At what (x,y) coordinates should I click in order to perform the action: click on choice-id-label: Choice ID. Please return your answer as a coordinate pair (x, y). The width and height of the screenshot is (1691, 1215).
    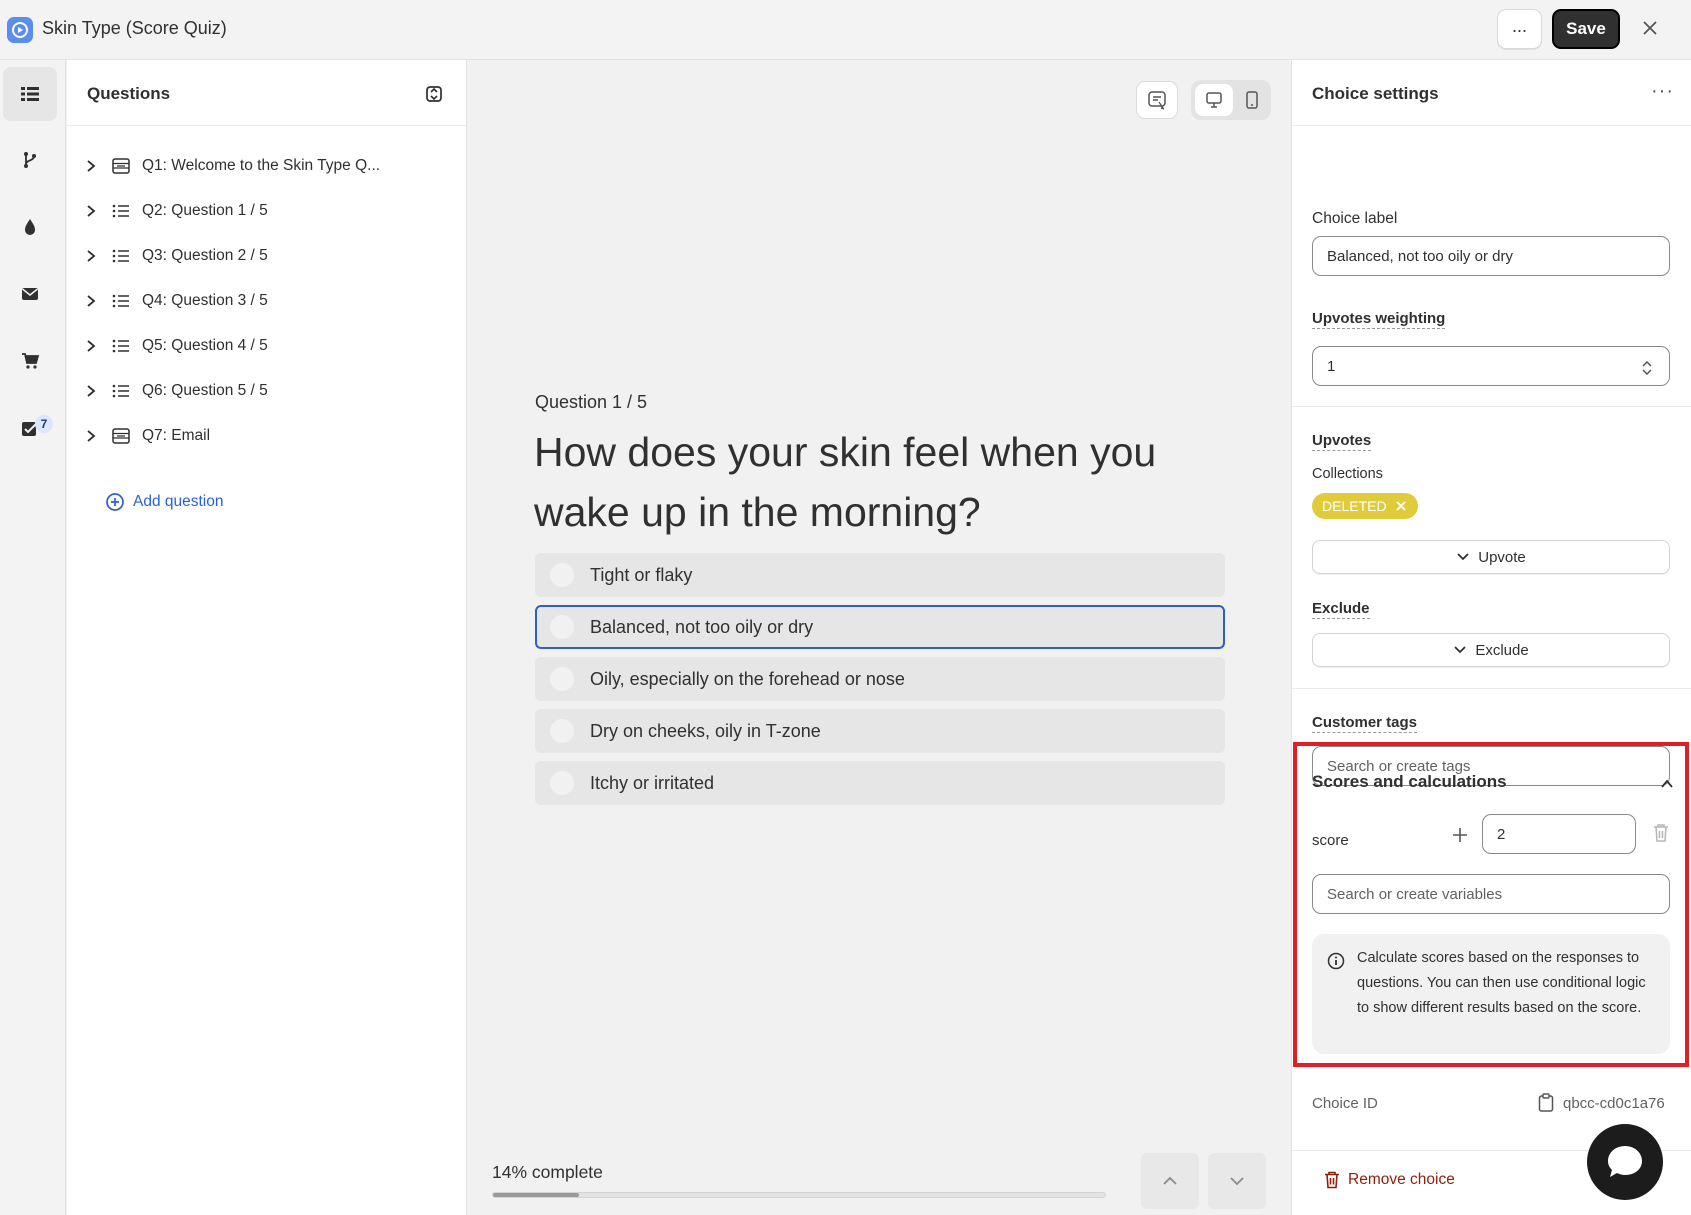
    Looking at the image, I should click on (1345, 1103).